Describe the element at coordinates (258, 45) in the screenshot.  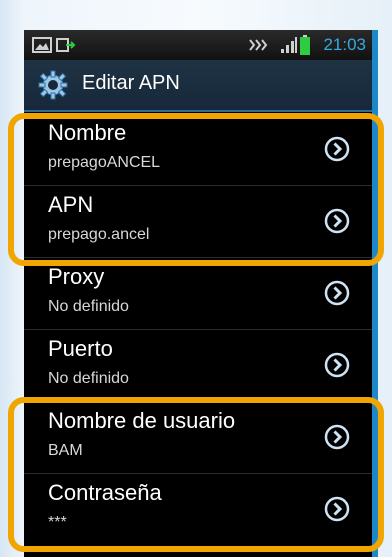
I see `vibrate-icon` at that location.